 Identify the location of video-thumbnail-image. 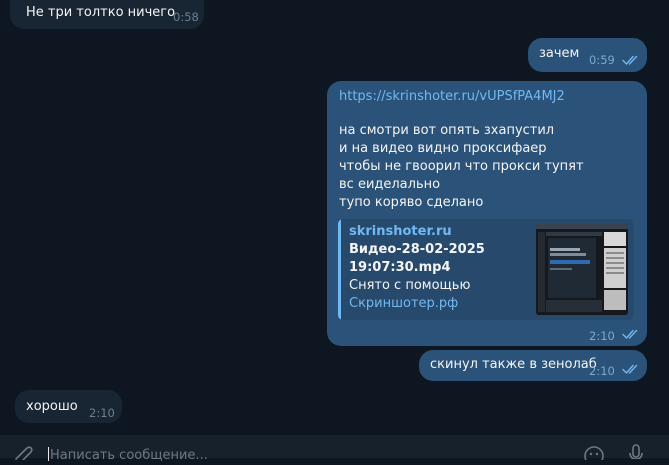
(582, 269).